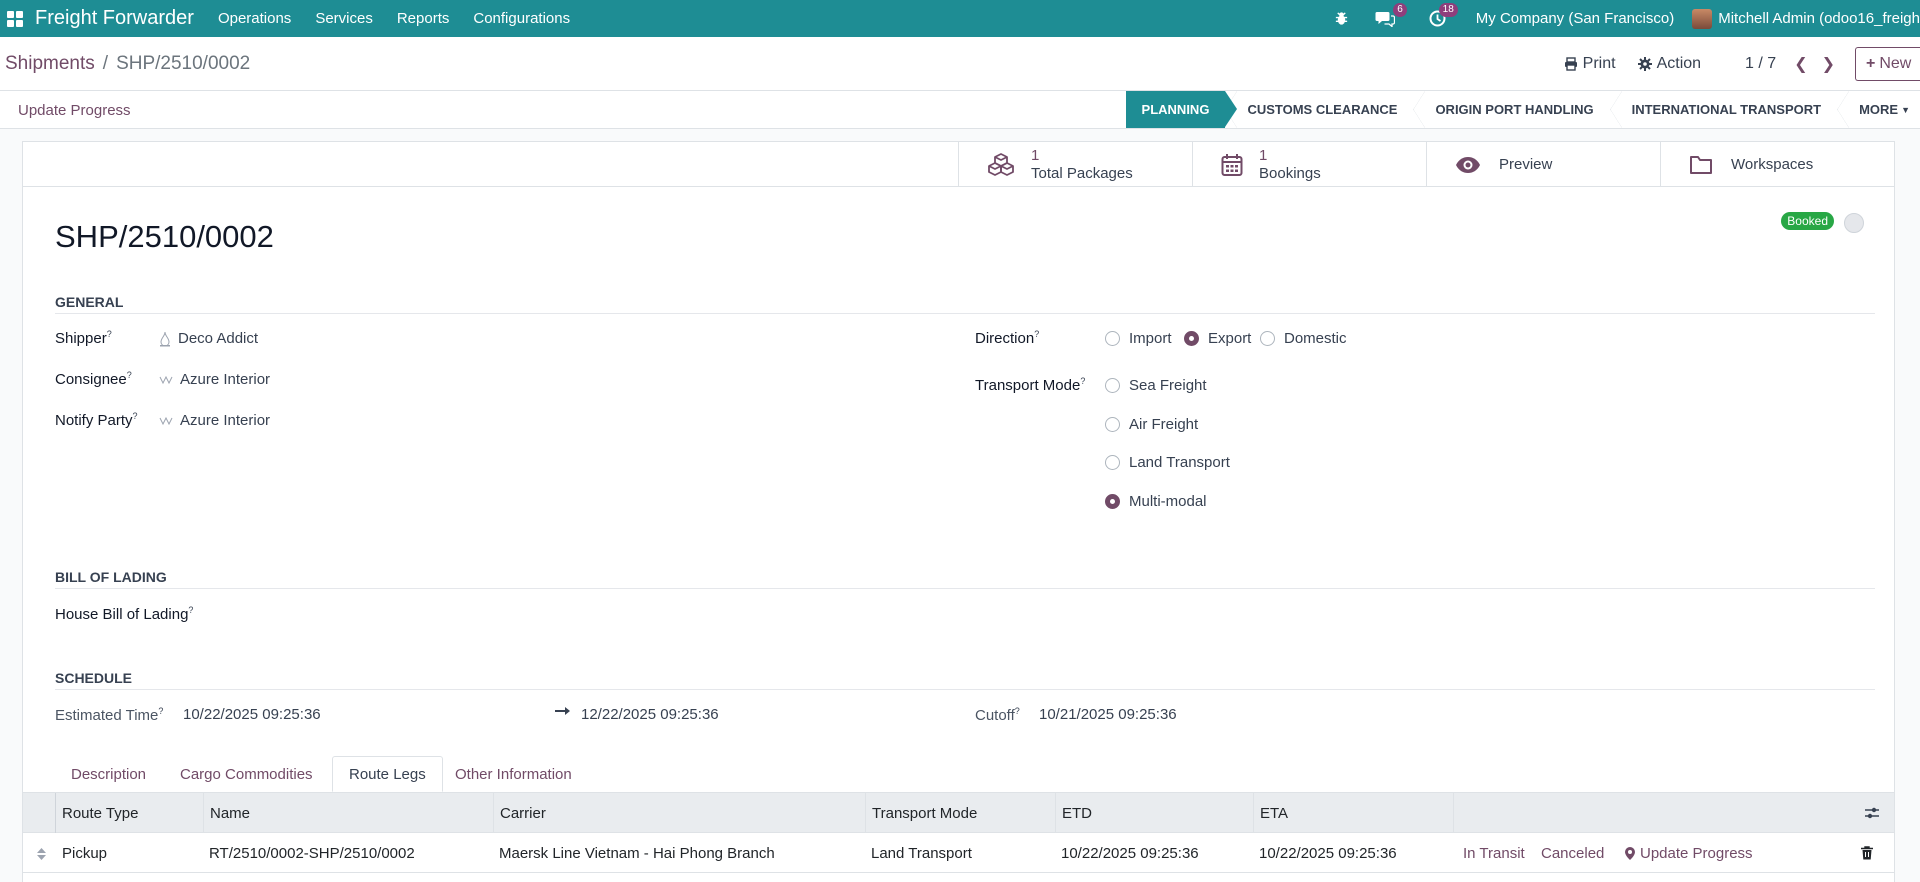 The width and height of the screenshot is (1920, 882). What do you see at coordinates (1895, 63) in the screenshot?
I see `new-label: New` at bounding box center [1895, 63].